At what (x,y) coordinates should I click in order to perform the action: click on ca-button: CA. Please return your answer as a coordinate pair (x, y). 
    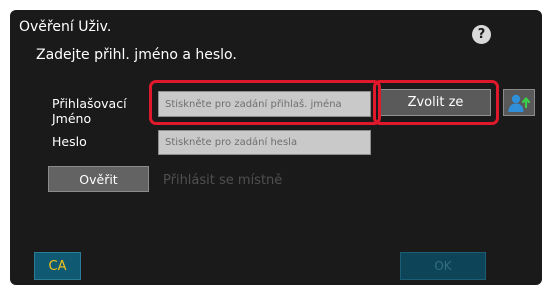
    Looking at the image, I should click on (57, 266).